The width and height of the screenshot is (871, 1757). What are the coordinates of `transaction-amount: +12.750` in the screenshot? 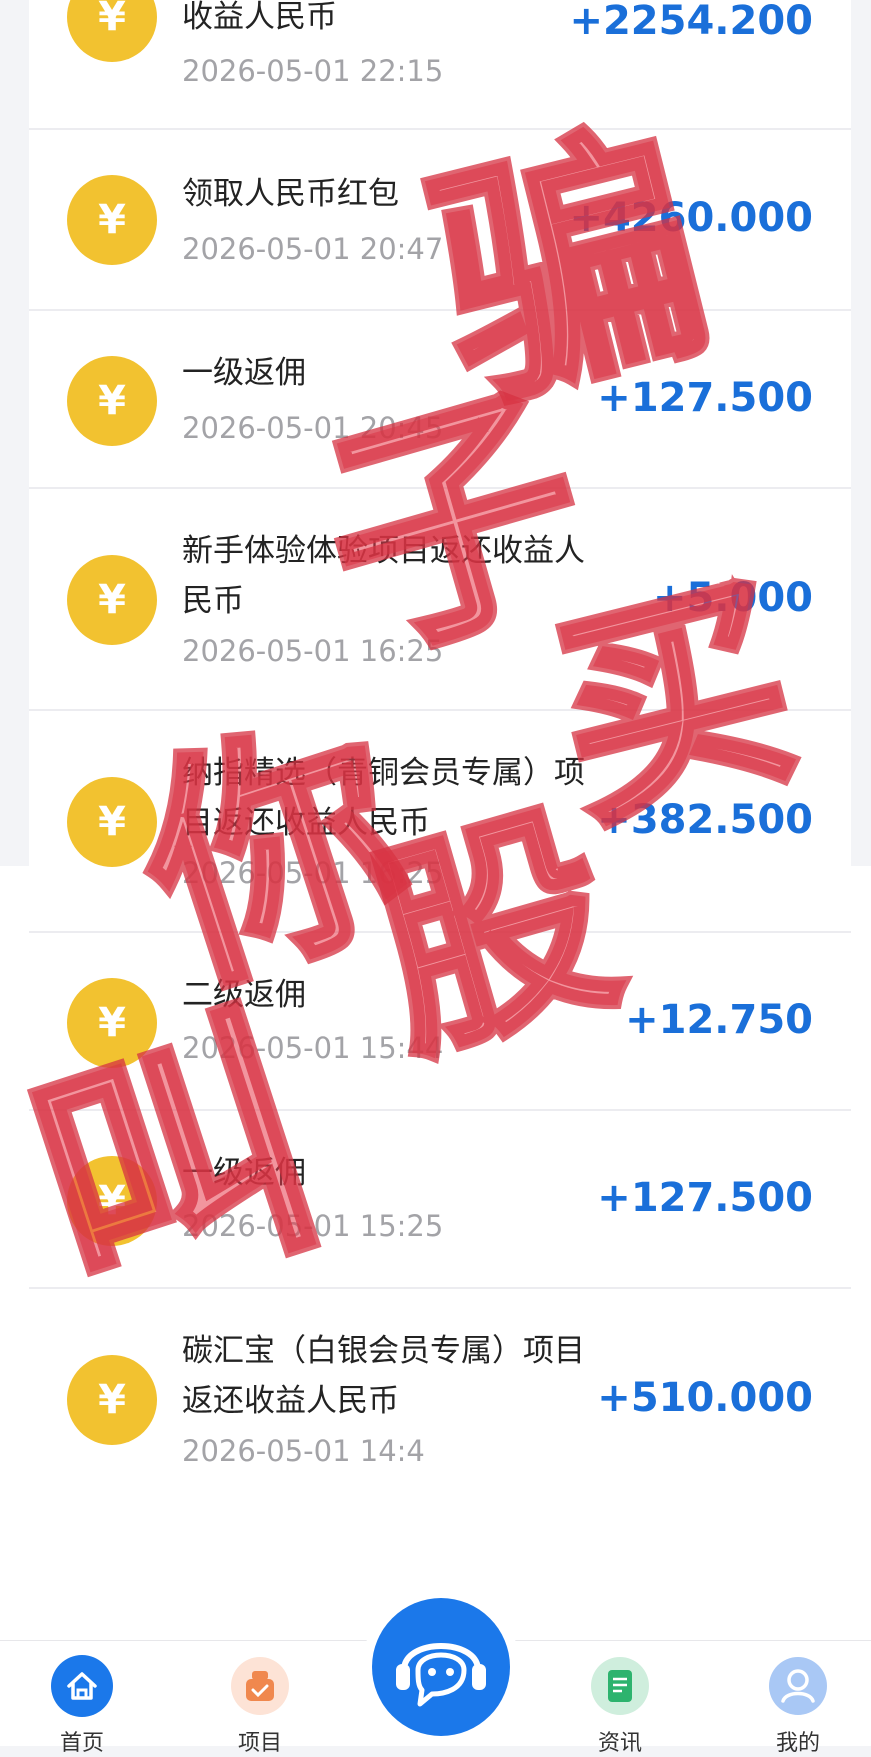 It's located at (719, 1020).